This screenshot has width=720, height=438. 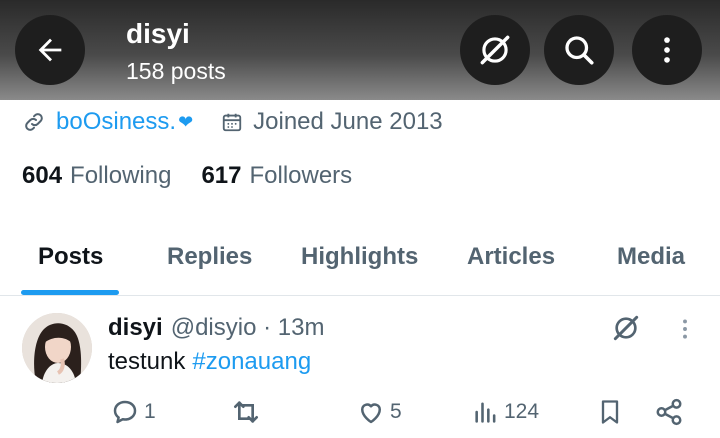 I want to click on header-profile-name: disyi, so click(x=158, y=33).